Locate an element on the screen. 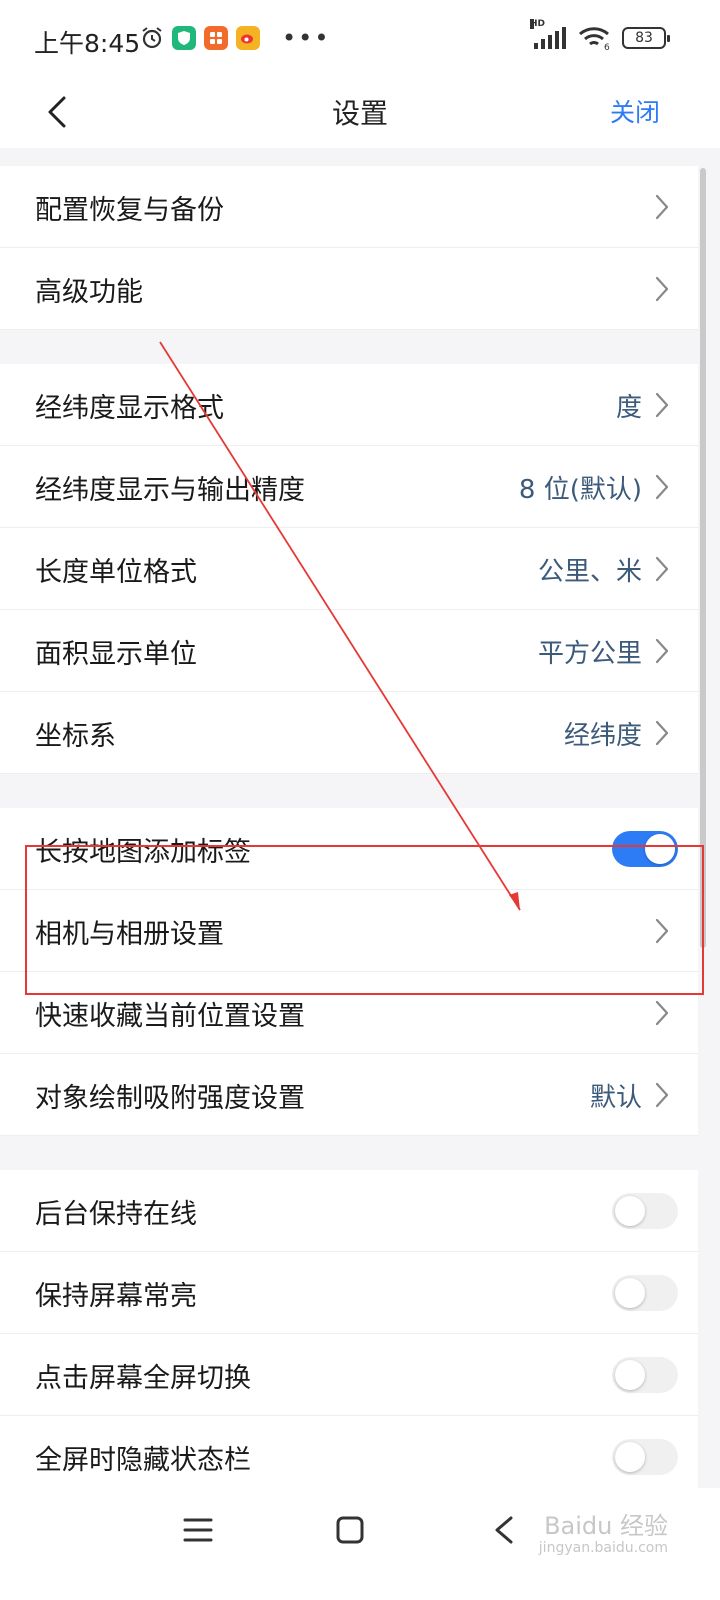  watermark-url: jingyan.baidu.com is located at coordinates (603, 1548).